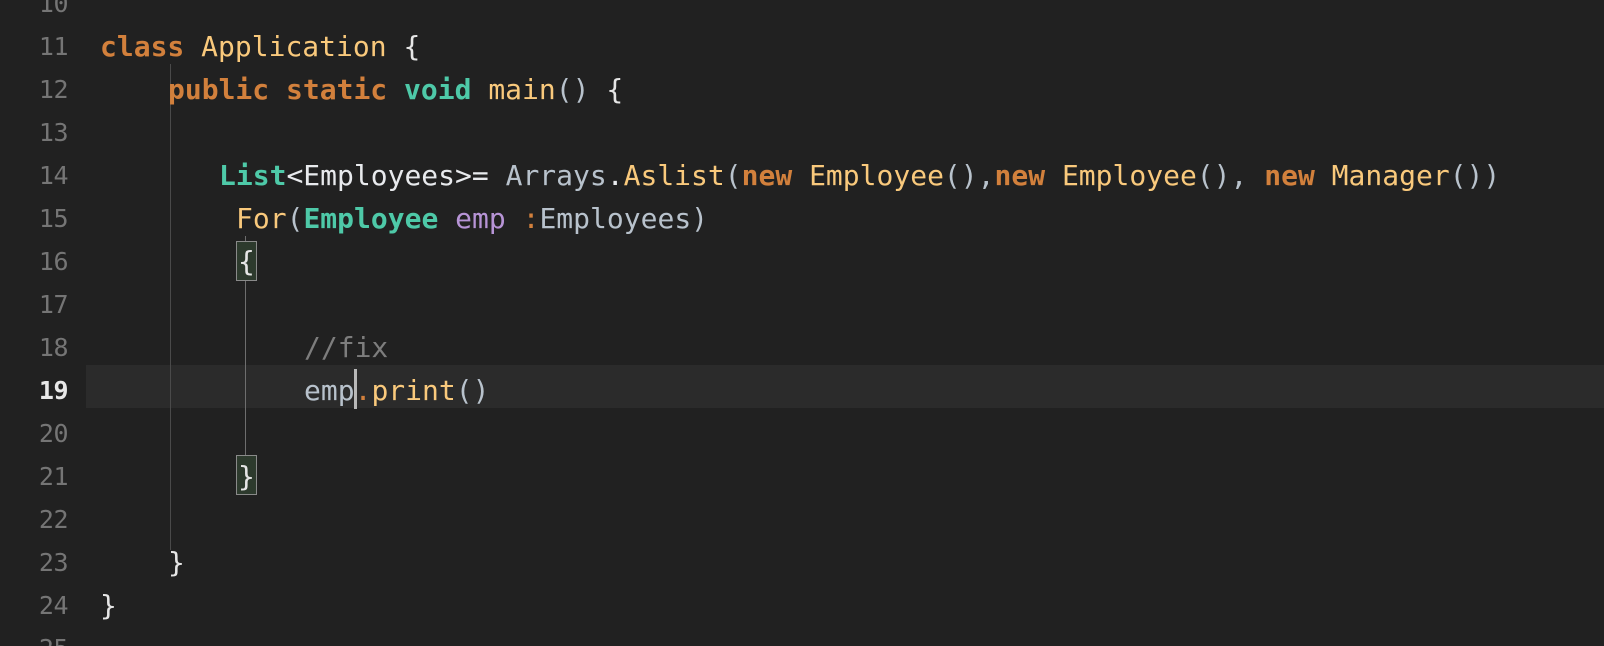 This screenshot has width=1604, height=646. Describe the element at coordinates (261, 218) in the screenshot. I see `code-token: For` at that location.